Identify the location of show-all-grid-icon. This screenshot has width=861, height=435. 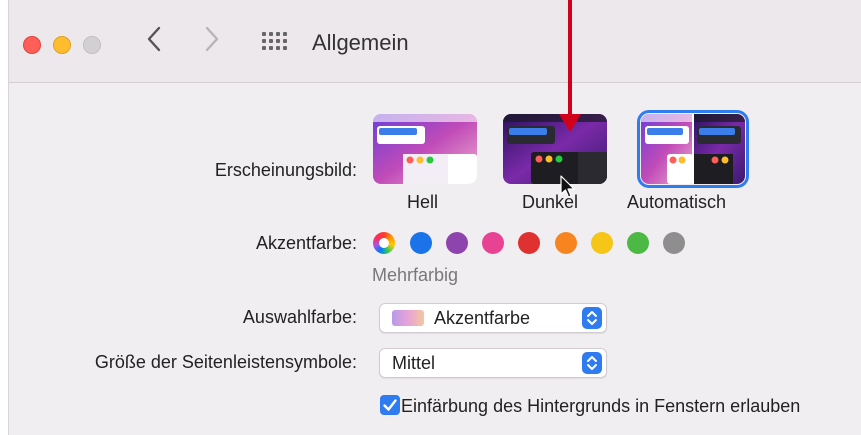
(275, 43).